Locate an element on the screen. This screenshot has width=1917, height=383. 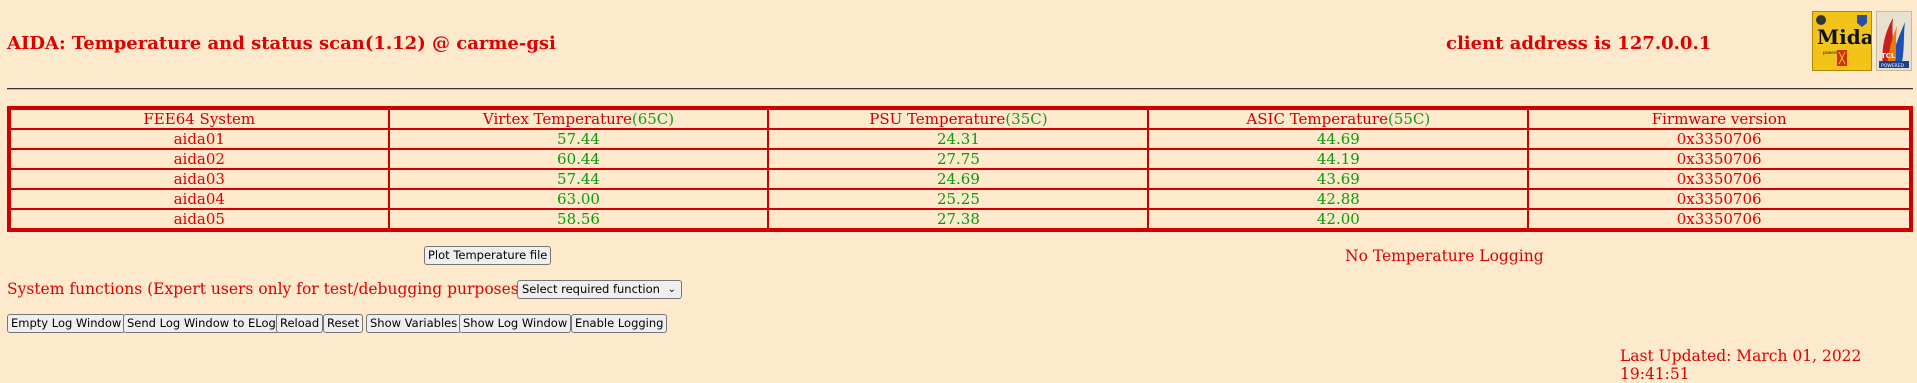
psu-temp-cell: 24.69 is located at coordinates (958, 179).